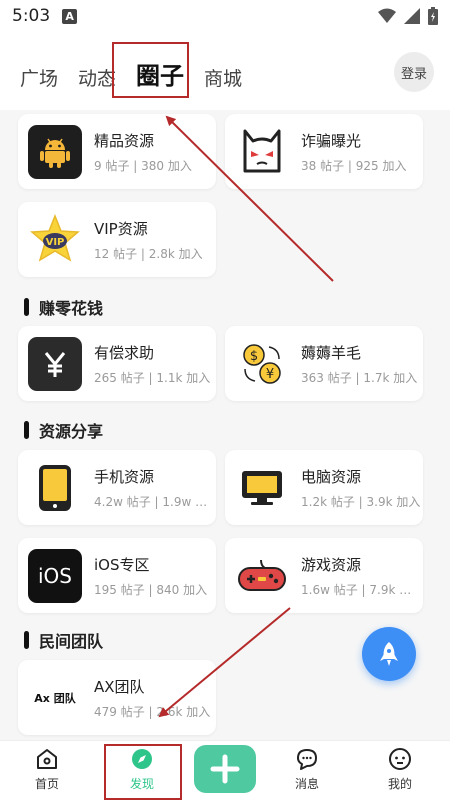 The height and width of the screenshot is (800, 450). What do you see at coordinates (362, 589) in the screenshot?
I see `group-stats: 1.6w 帖子 | 7.9k 加入` at bounding box center [362, 589].